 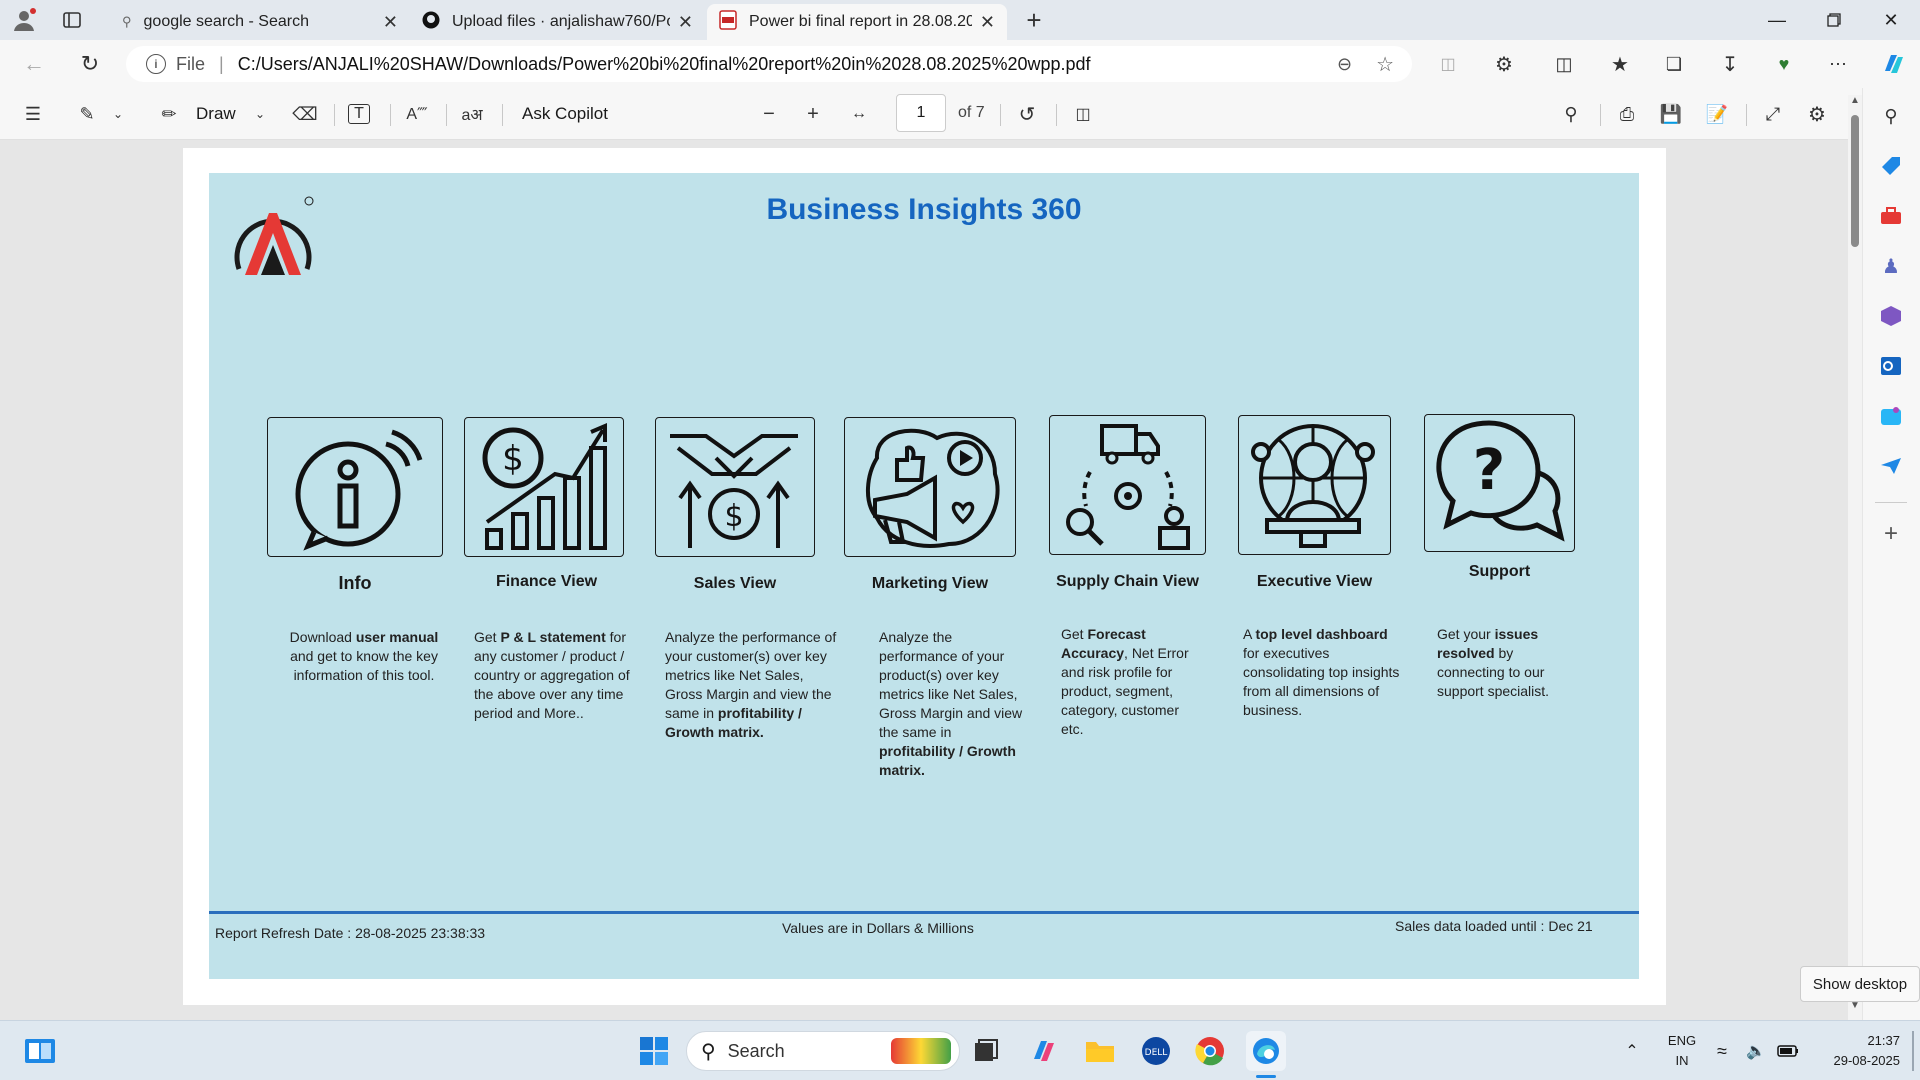 What do you see at coordinates (544, 487) in the screenshot?
I see `finance-view-card: $` at bounding box center [544, 487].